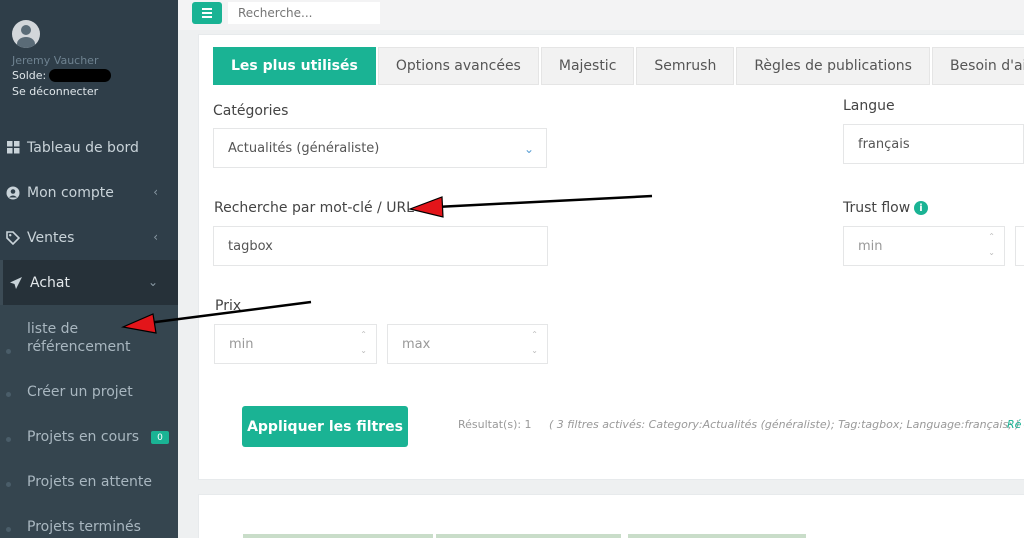 The width and height of the screenshot is (1024, 538). Describe the element at coordinates (83, 147) in the screenshot. I see `sidebar-item-label: Tableau de bord` at that location.